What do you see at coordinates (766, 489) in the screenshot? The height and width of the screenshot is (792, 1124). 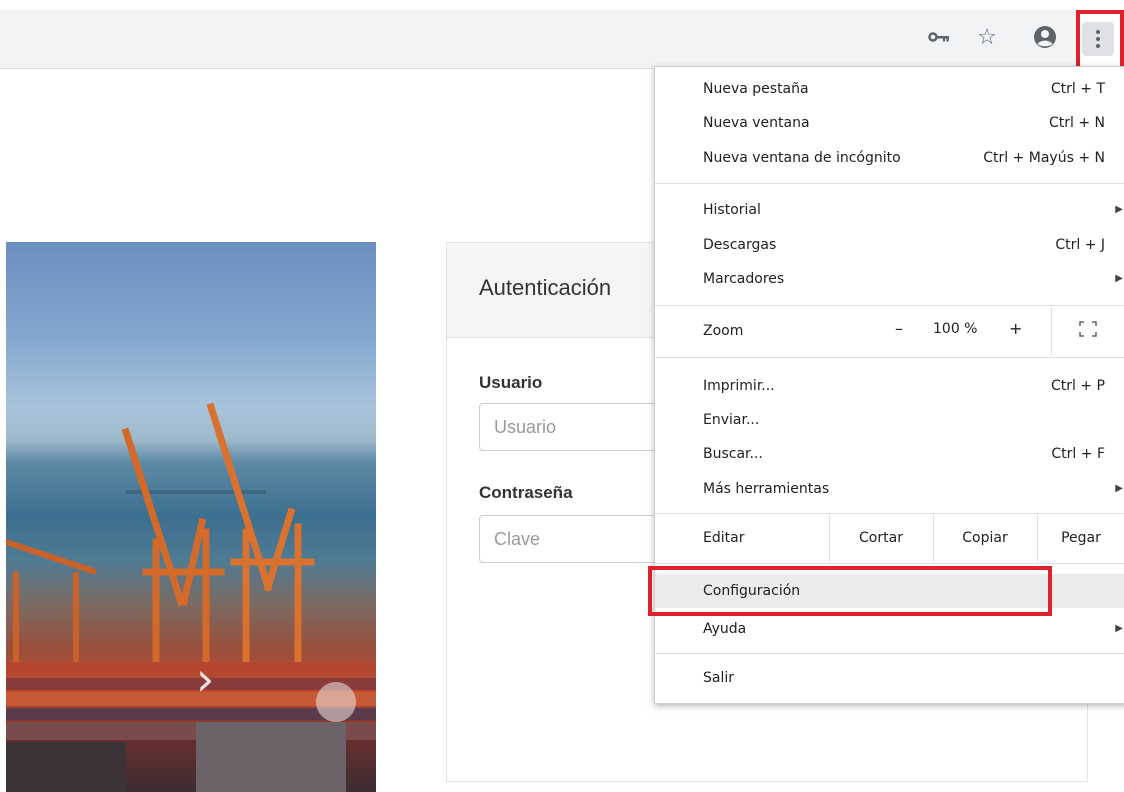 I see `menu-item-label: Más herramientas` at bounding box center [766, 489].